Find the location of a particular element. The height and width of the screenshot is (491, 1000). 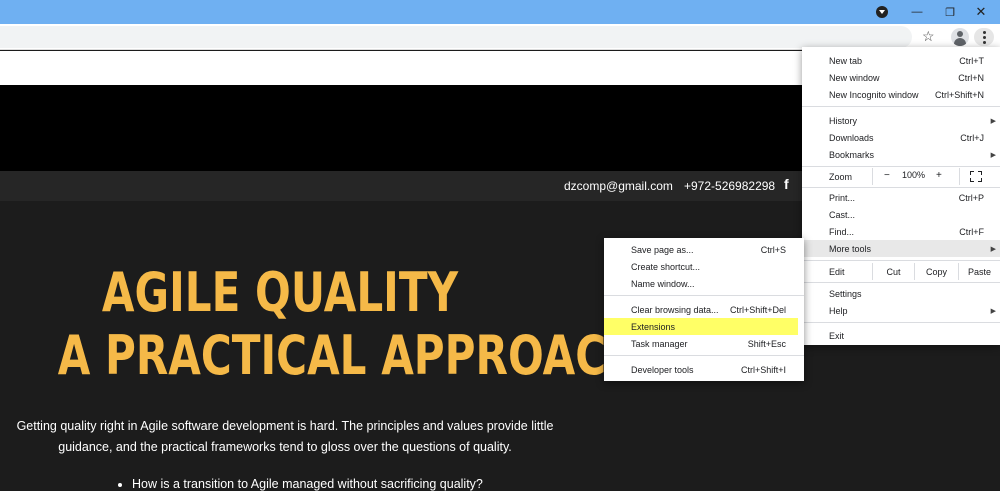

menu-item-shortcut: Ctrl+Shift+Del is located at coordinates (757, 309).